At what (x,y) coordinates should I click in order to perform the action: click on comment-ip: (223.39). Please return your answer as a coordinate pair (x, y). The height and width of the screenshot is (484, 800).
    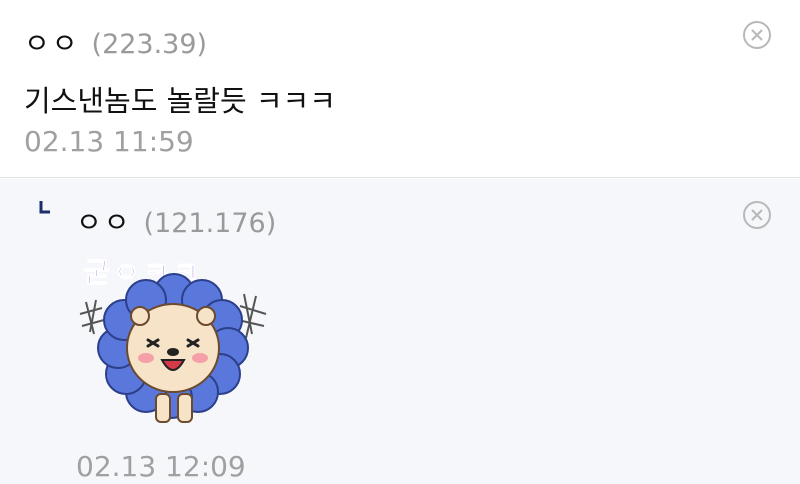
    Looking at the image, I should click on (149, 44).